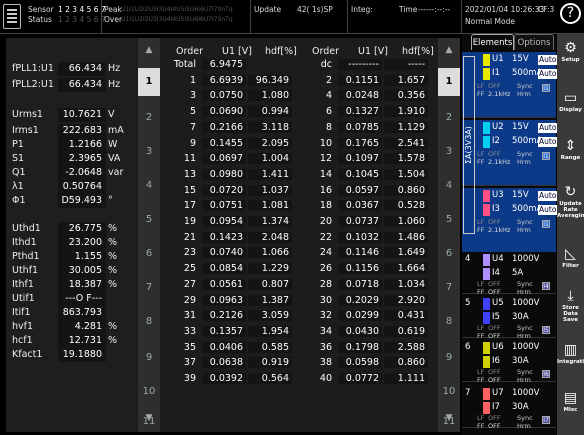 This screenshot has width=584, height=435. What do you see at coordinates (498, 259) in the screenshot?
I see `u-channel: U4` at bounding box center [498, 259].